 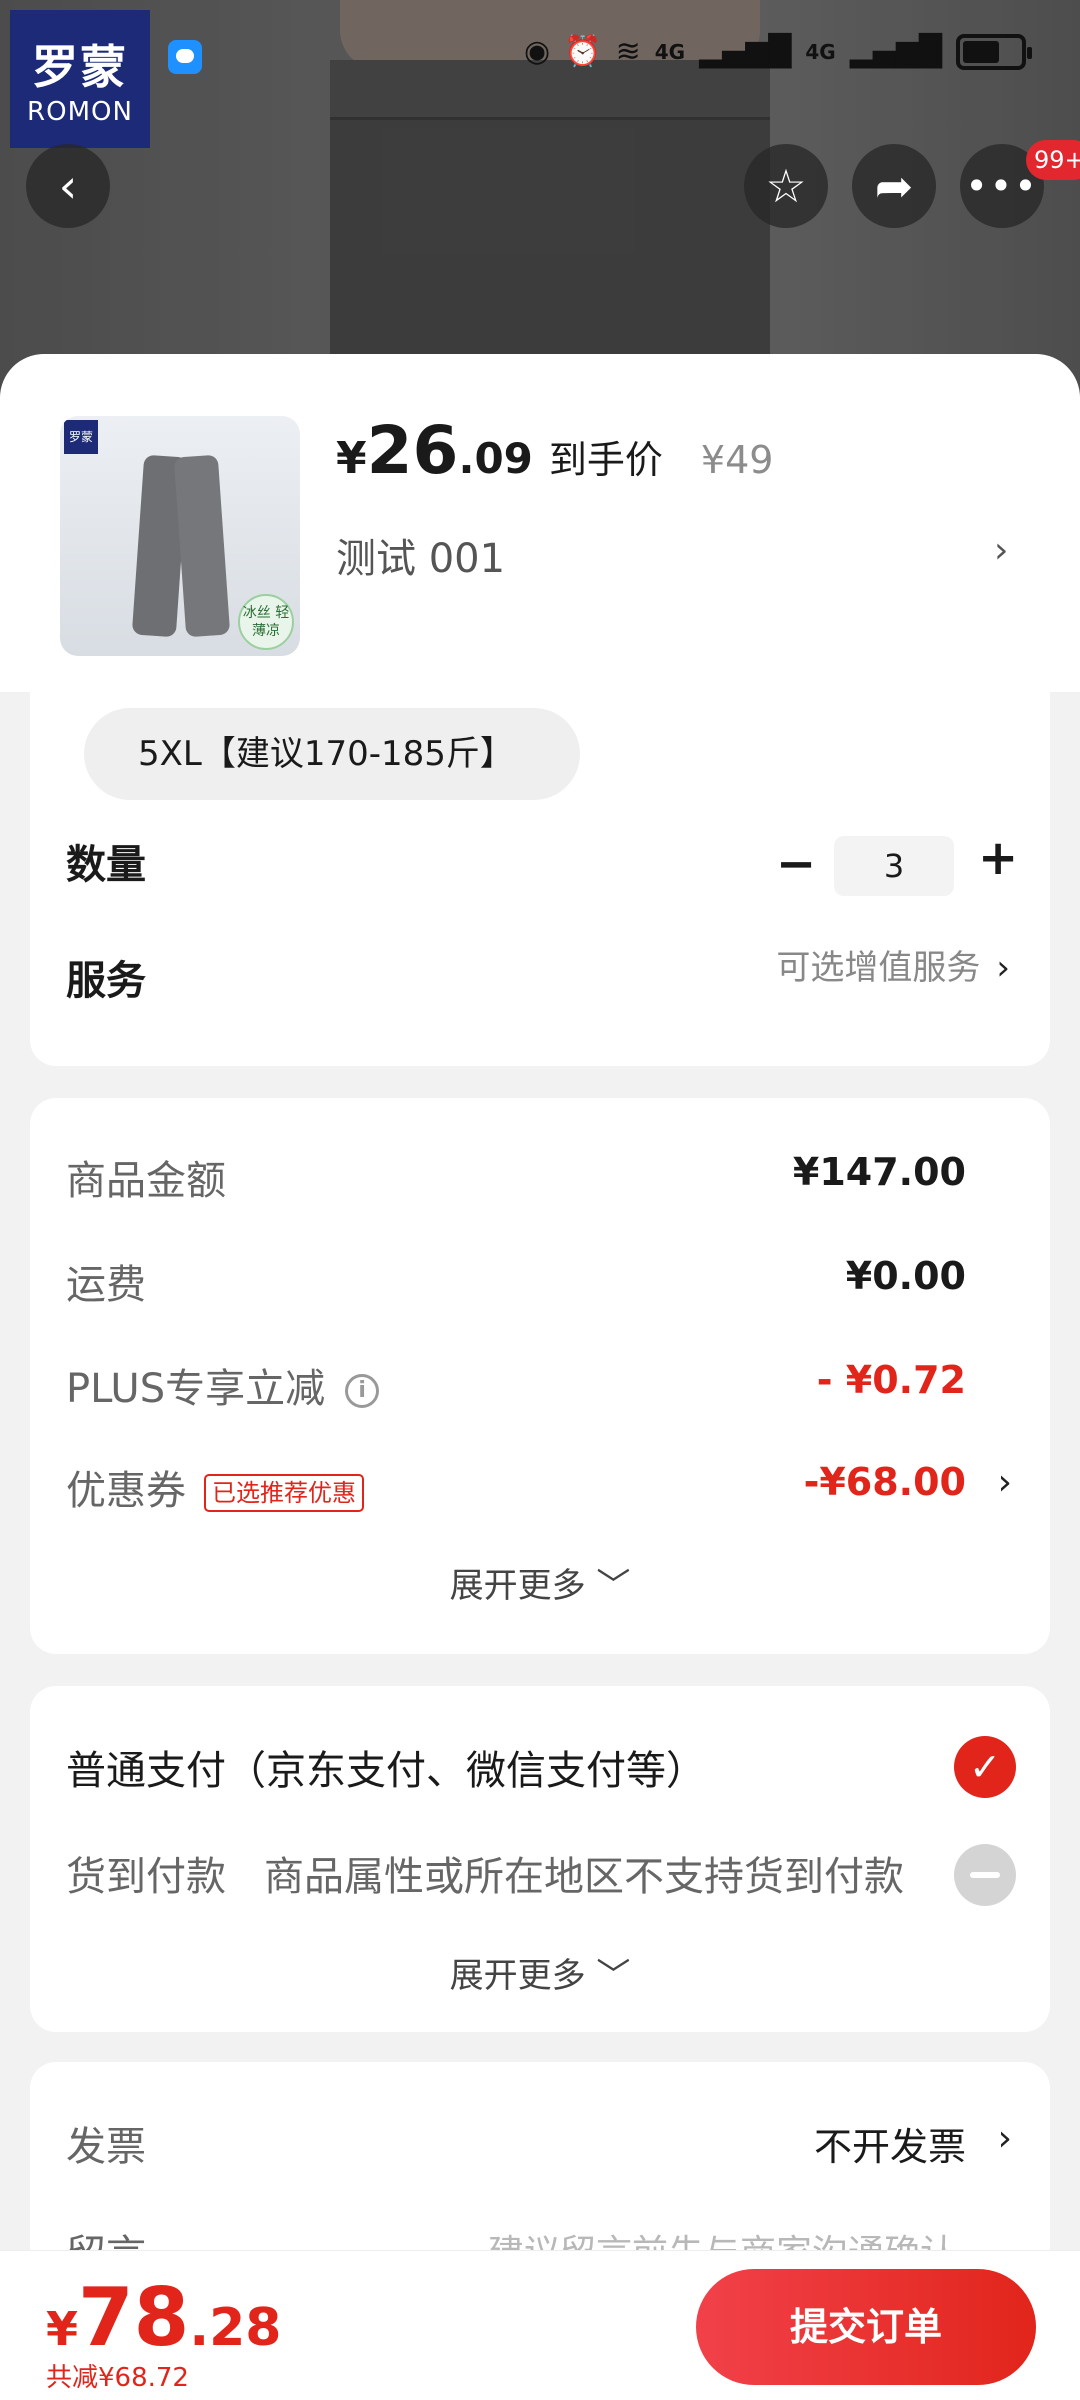 What do you see at coordinates (891, 1380) in the screenshot?
I see `plus-discount-value: - ¥0.72` at bounding box center [891, 1380].